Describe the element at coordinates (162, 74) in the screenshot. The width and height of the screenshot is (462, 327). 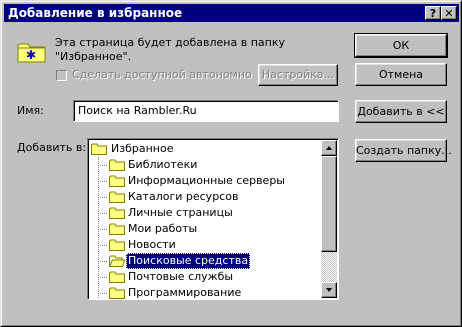
I see `offline-checkbox-label: Сделать доступной автономно` at that location.